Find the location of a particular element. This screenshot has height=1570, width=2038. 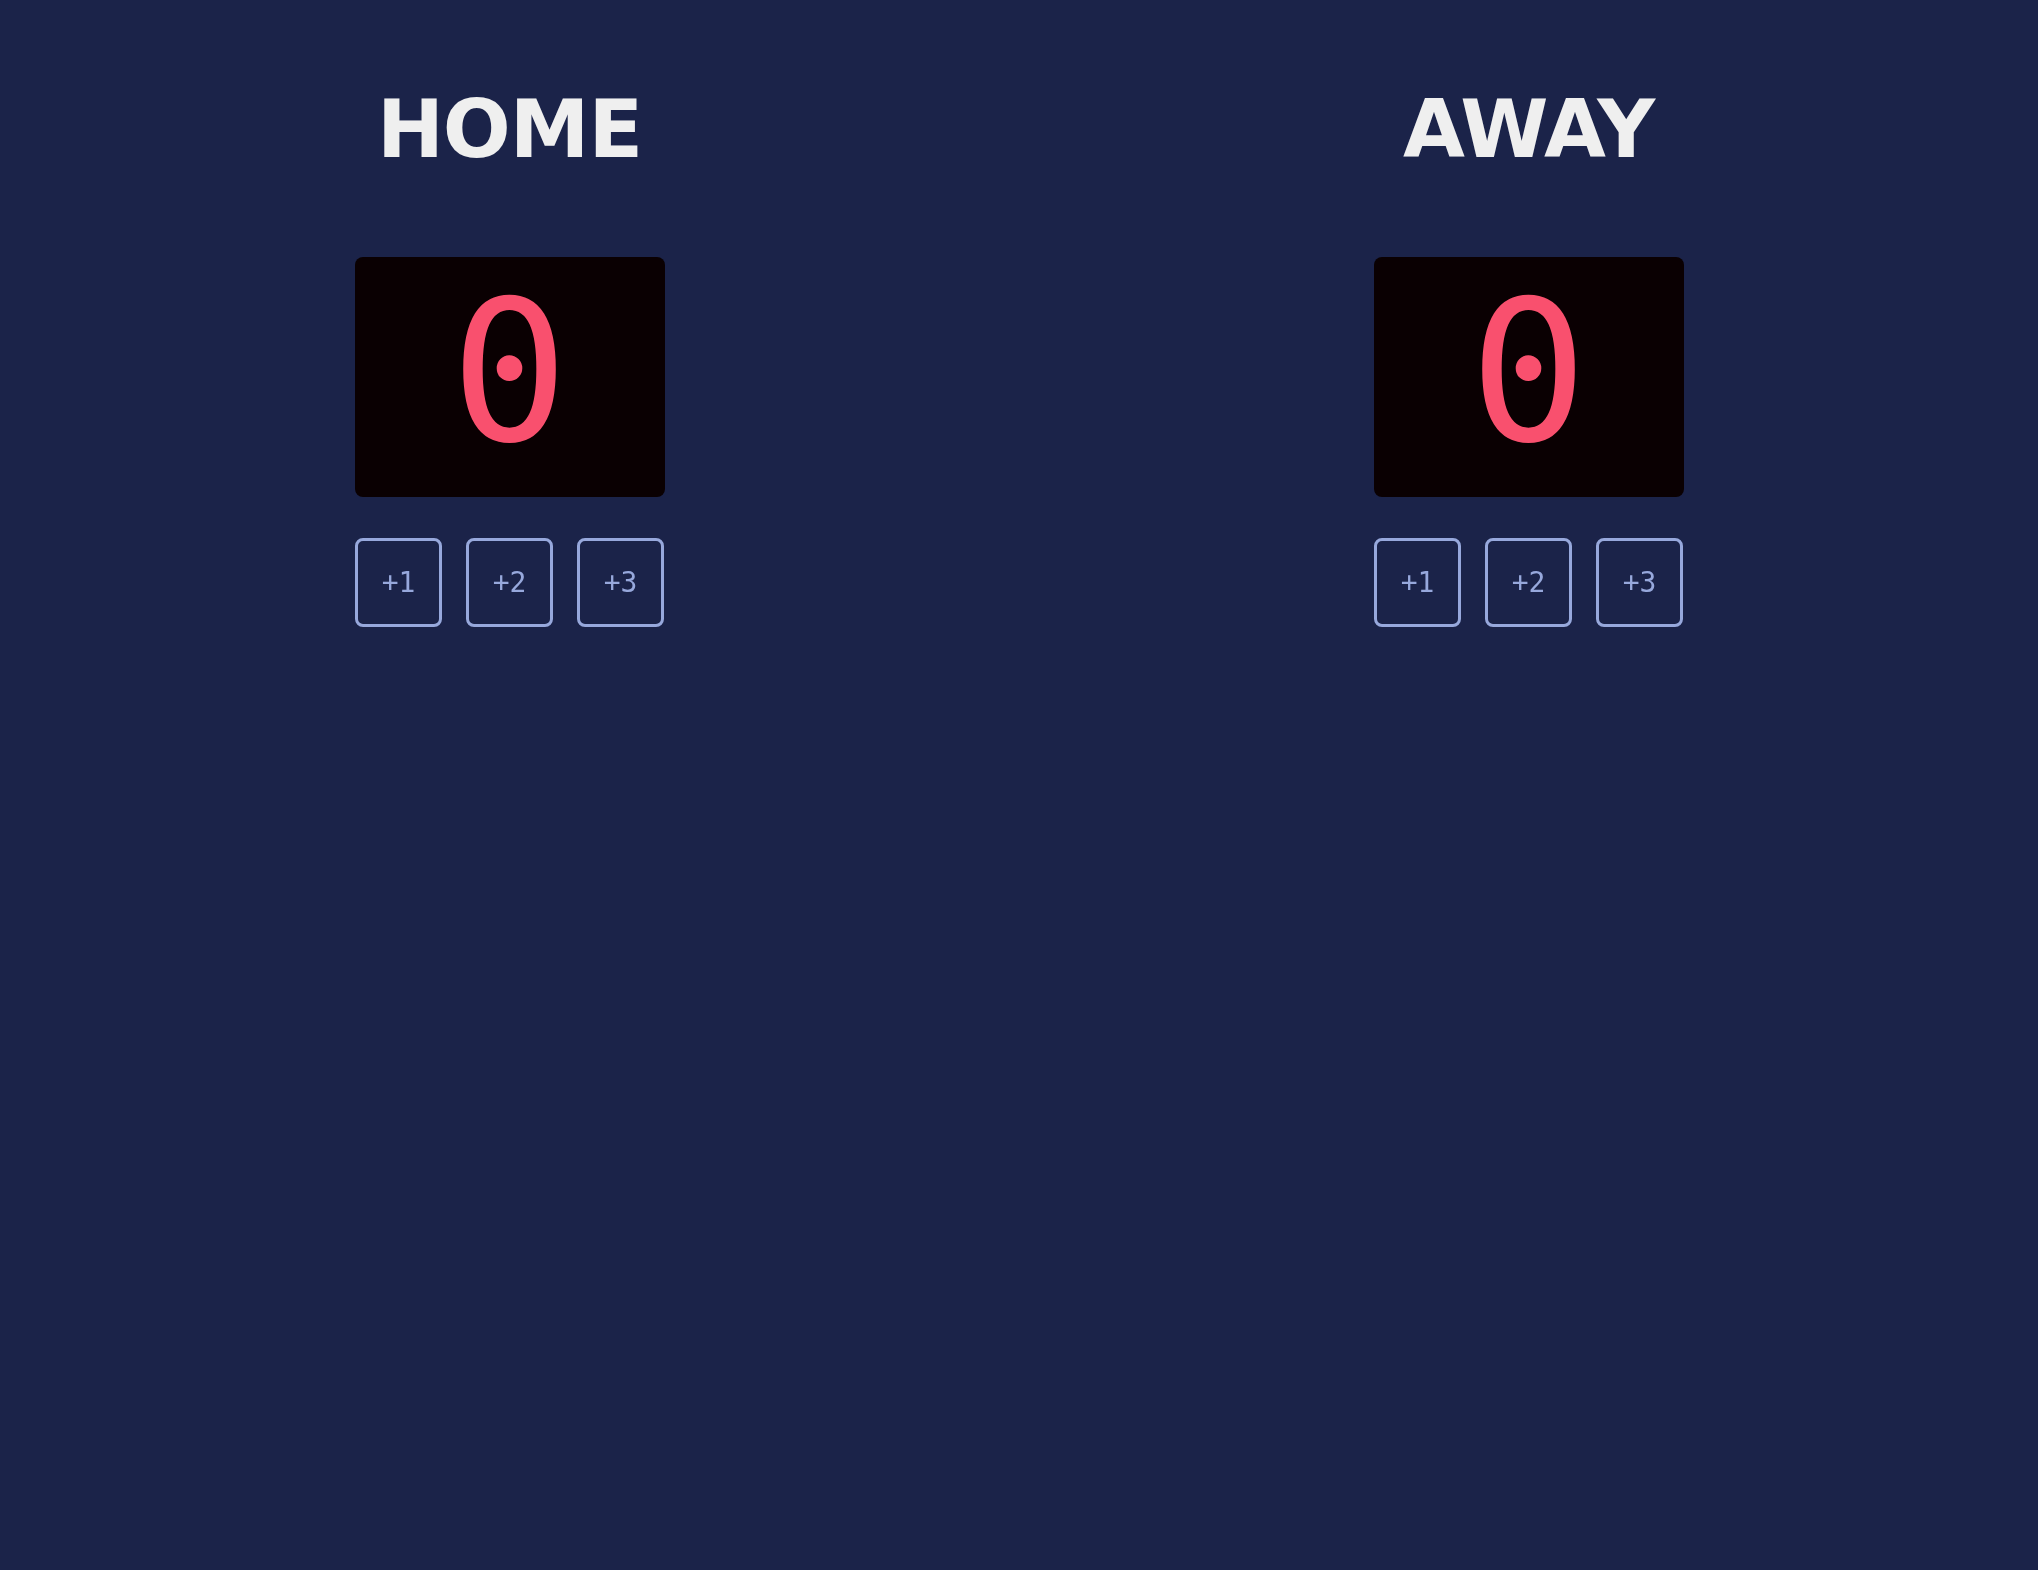

team-name: AWAY is located at coordinates (1528, 130).